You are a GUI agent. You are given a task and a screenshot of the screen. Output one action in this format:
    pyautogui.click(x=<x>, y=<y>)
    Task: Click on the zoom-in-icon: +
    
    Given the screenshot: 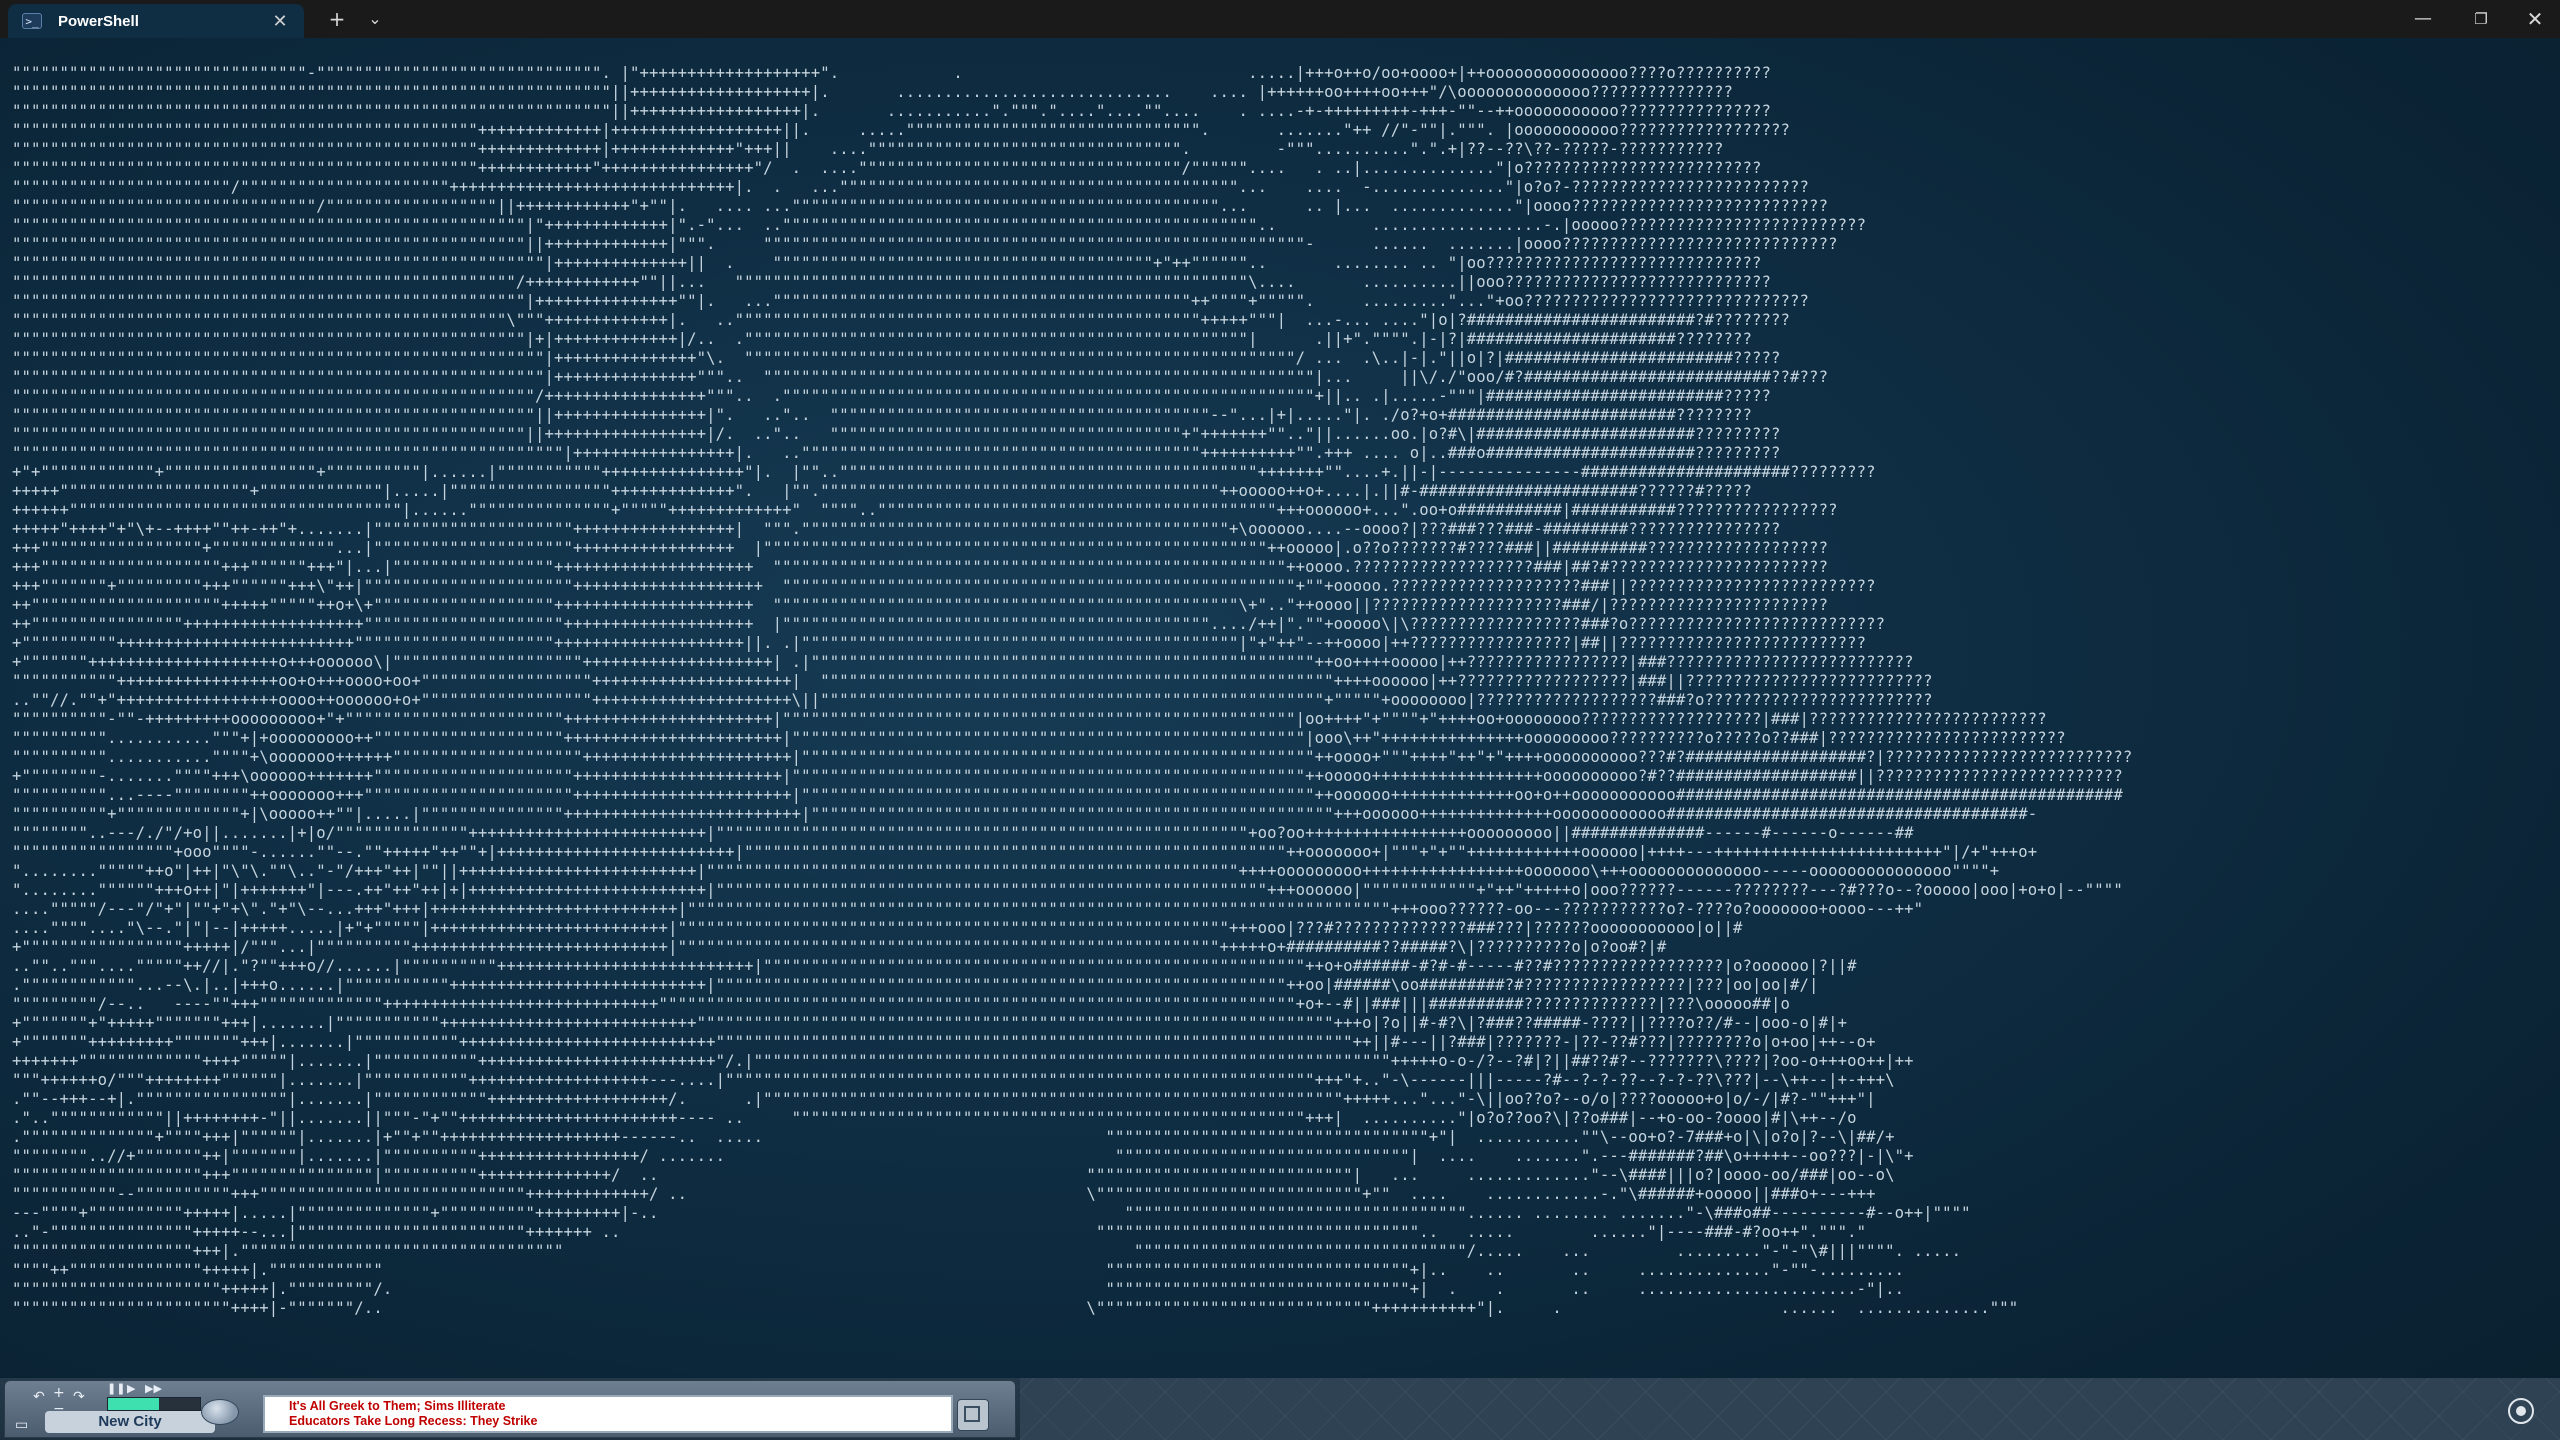 What is the action you would take?
    pyautogui.click(x=59, y=1393)
    